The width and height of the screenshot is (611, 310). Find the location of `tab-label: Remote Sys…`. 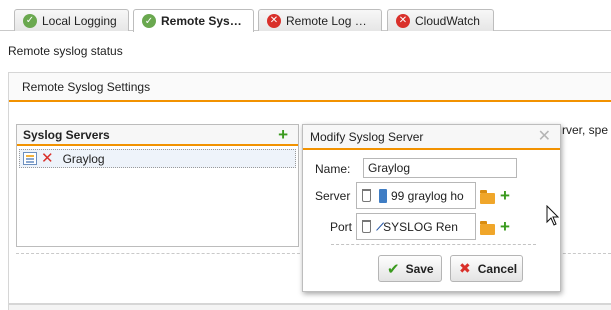

tab-label: Remote Sys… is located at coordinates (201, 21).